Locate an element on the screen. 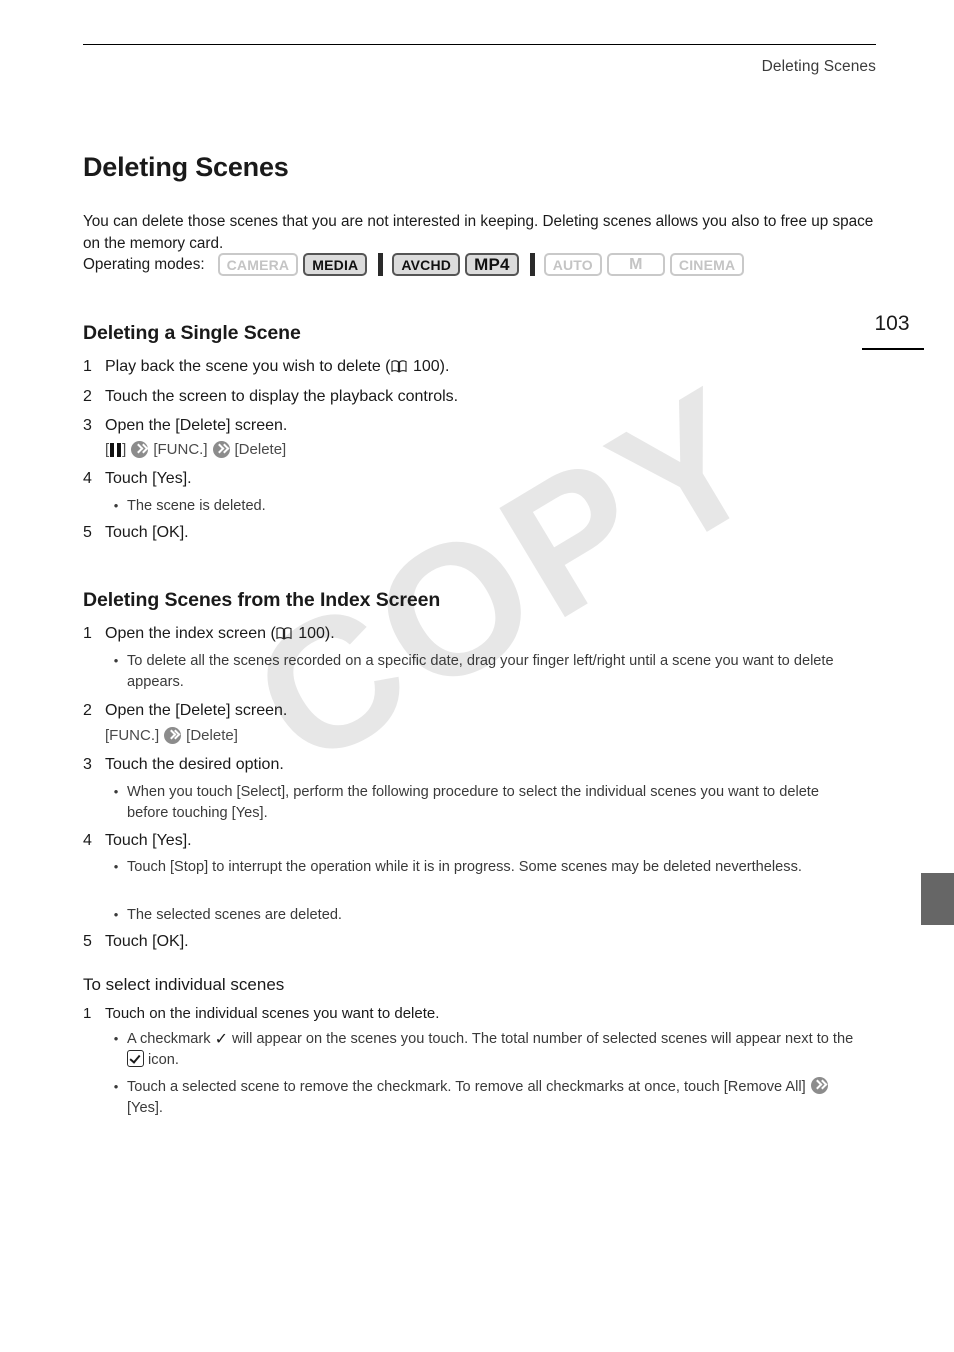  menu-path-index-2: [FUNC.] [Delete] is located at coordinates (171, 735).